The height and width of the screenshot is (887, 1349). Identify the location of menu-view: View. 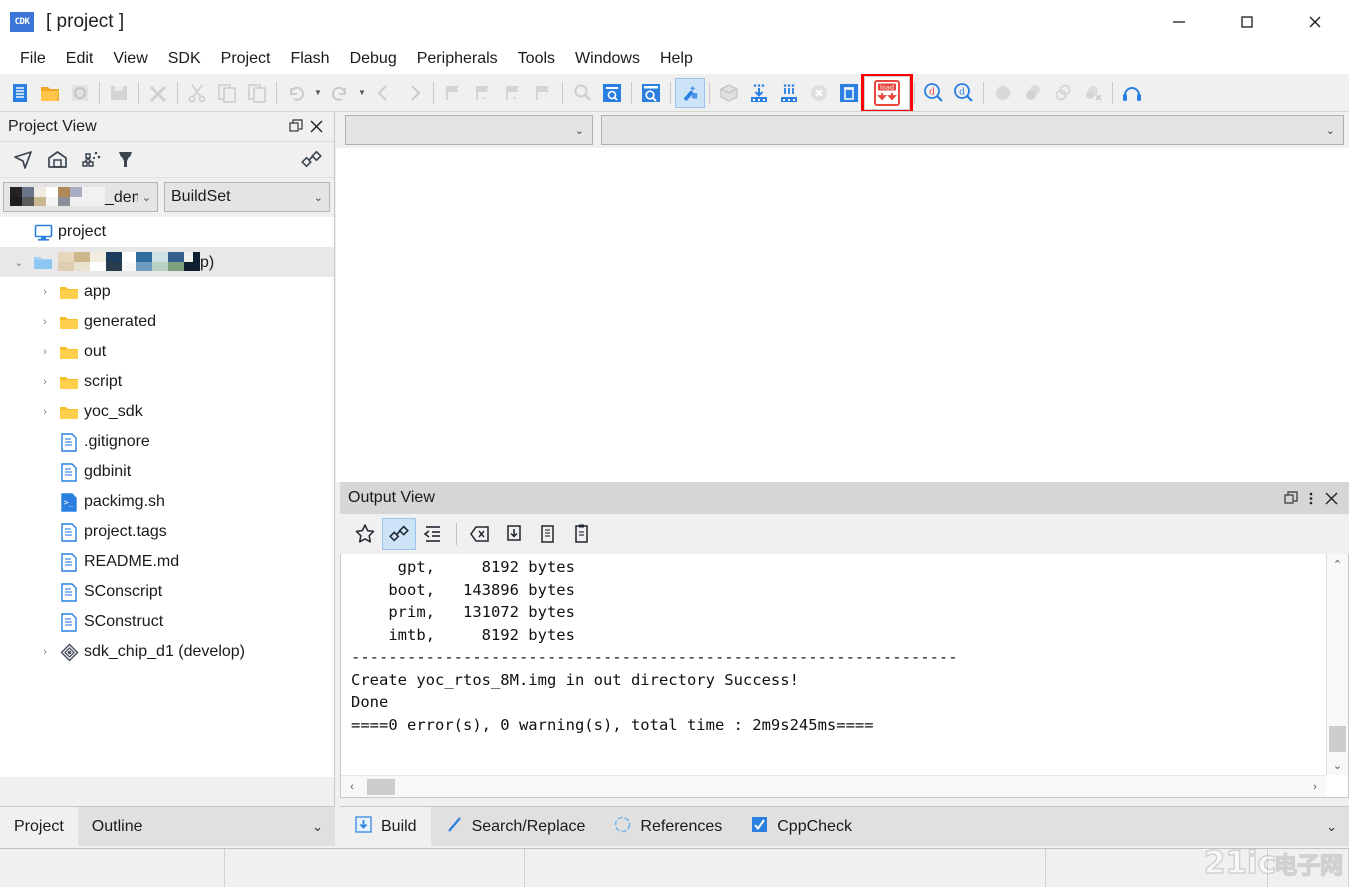
(130, 59).